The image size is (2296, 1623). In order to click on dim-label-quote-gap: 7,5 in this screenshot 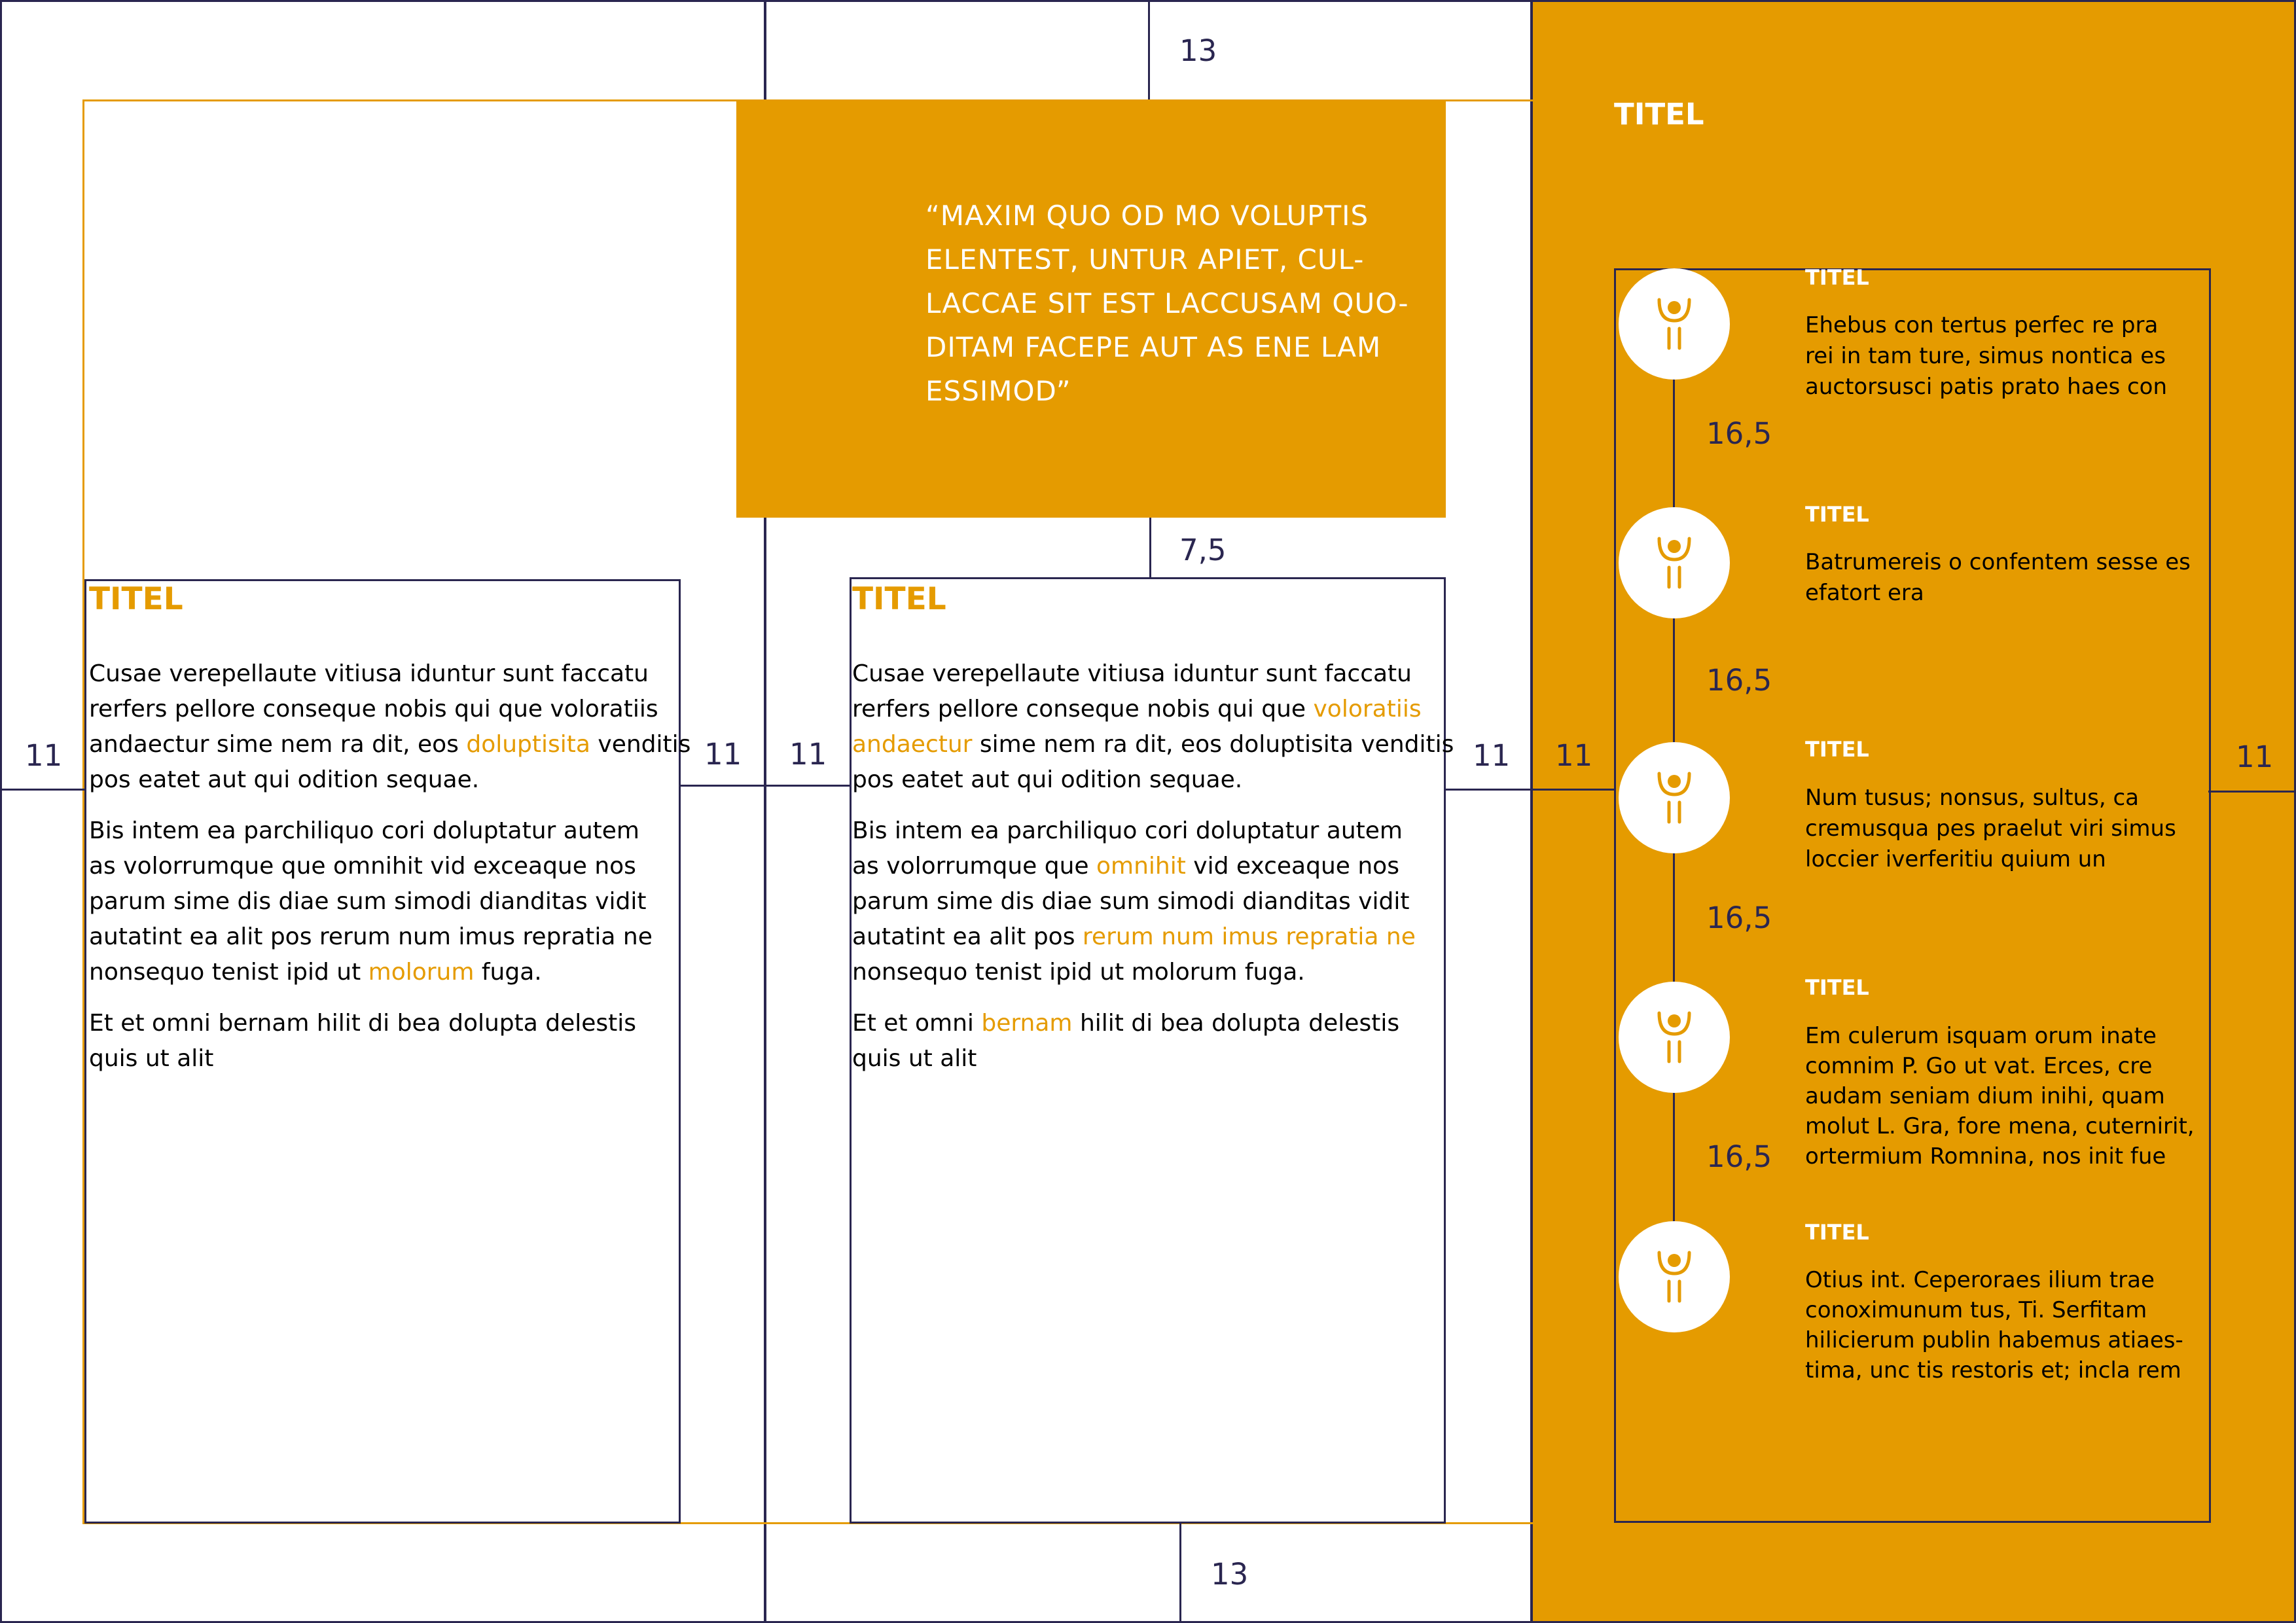, I will do `click(1203, 550)`.